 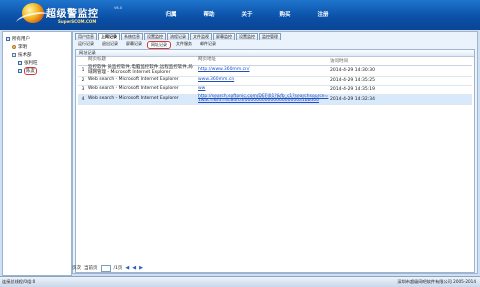 I want to click on subtab-url-records: 网址记录, so click(x=159, y=45).